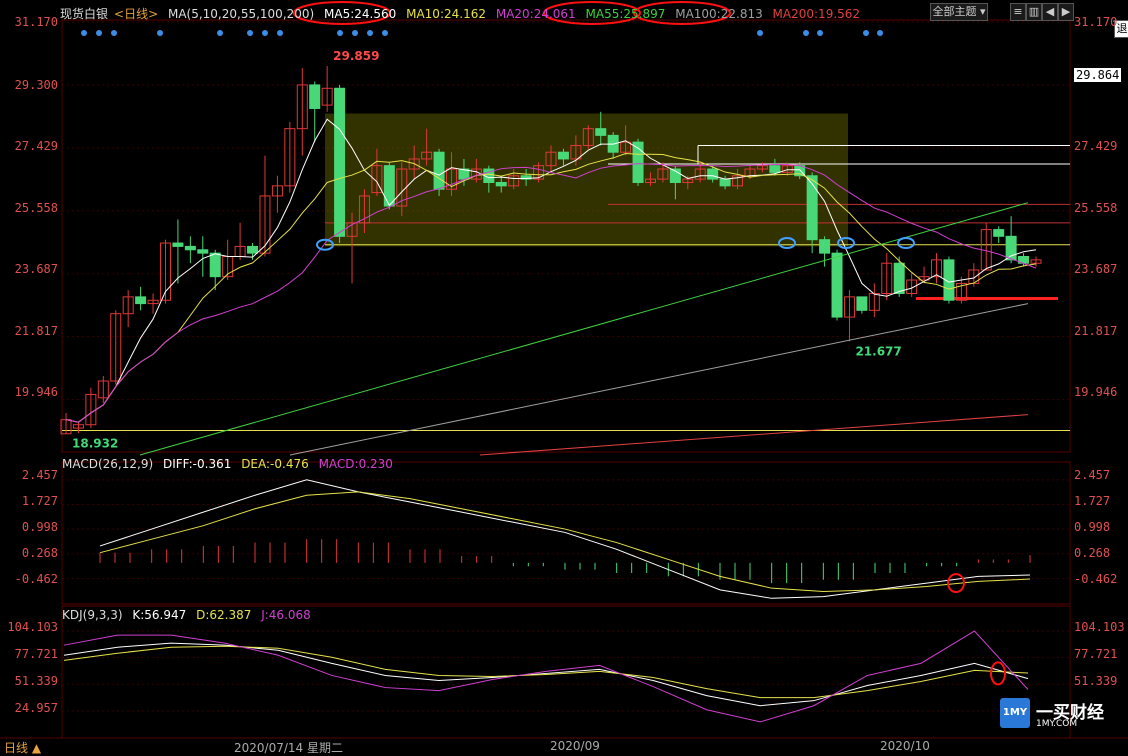 The width and height of the screenshot is (1128, 756). I want to click on price-label-right: 31.170, so click(1096, 22).